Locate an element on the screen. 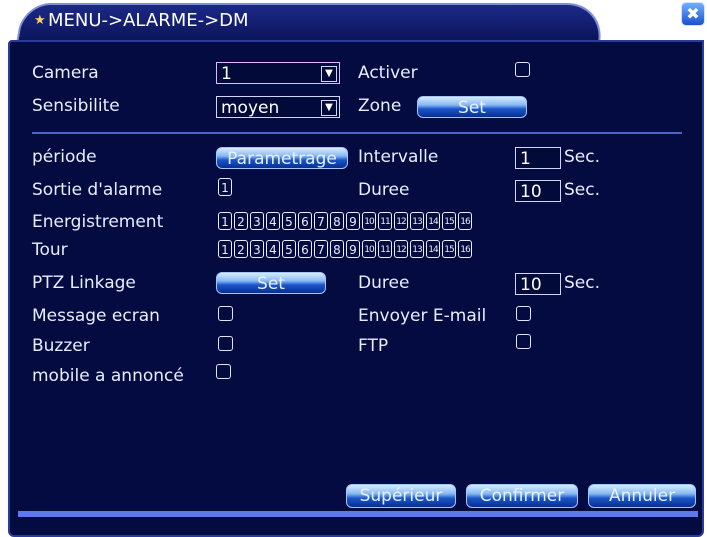  sortie-label: Sortie d'alarme is located at coordinates (97, 190).